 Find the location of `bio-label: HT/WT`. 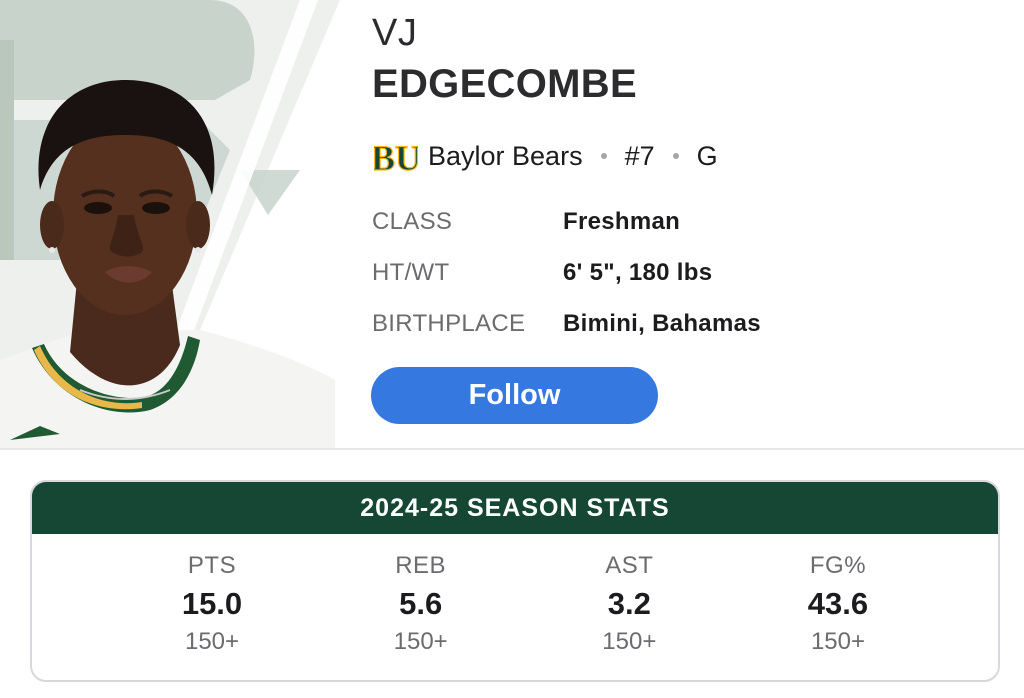

bio-label: HT/WT is located at coordinates (411, 272).